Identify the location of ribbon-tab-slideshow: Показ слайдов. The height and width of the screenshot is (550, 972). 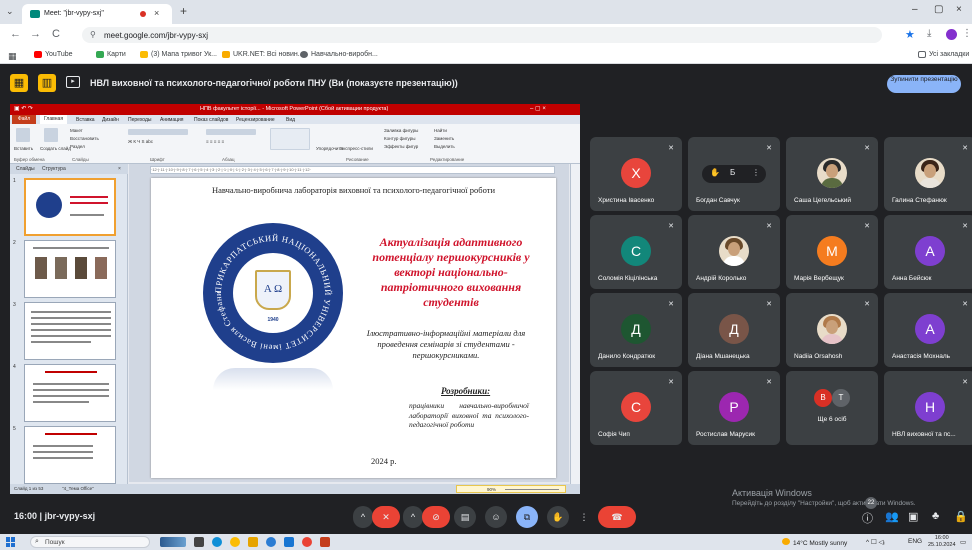
(211, 120).